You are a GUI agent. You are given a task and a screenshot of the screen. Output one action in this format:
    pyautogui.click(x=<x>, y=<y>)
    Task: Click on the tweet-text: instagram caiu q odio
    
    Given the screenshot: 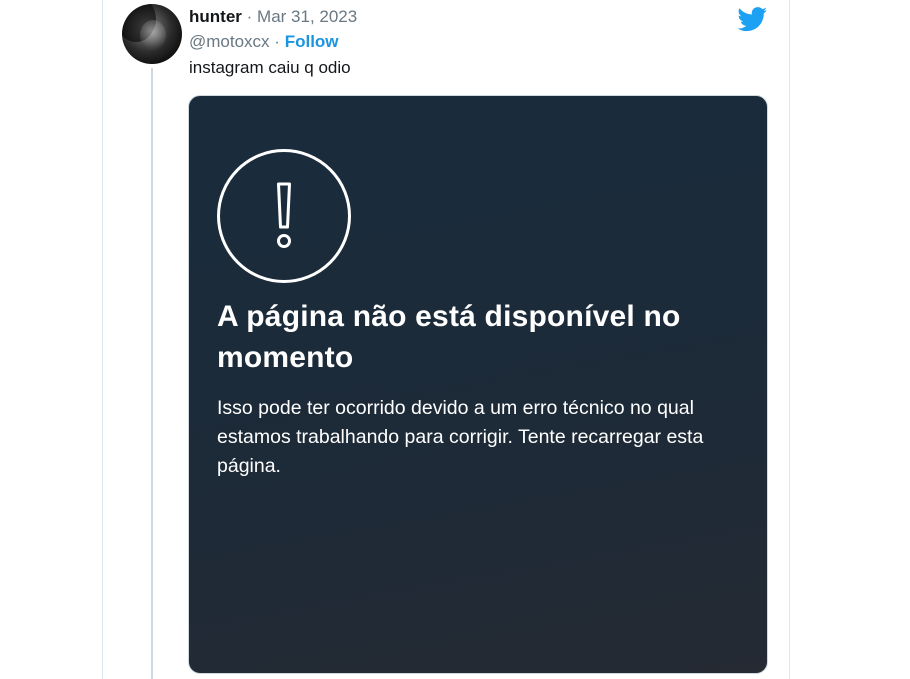 What is the action you would take?
    pyautogui.click(x=270, y=67)
    